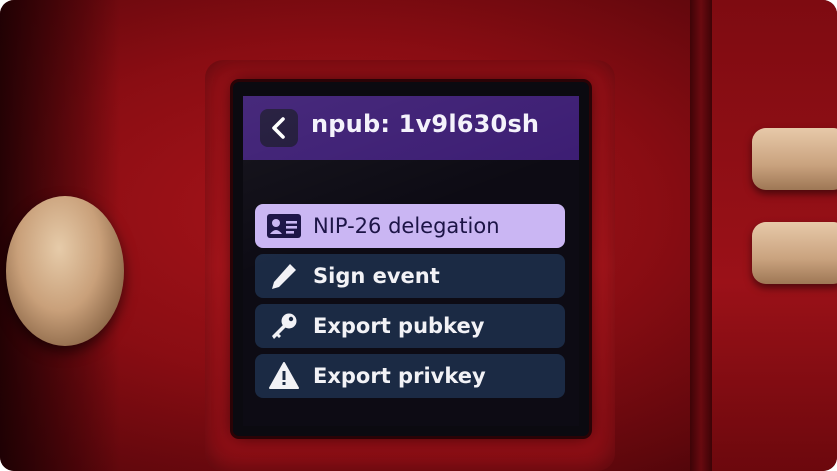 Image resolution: width=837 pixels, height=471 pixels. I want to click on menu-item-label: NIP-26 delegation, so click(406, 226).